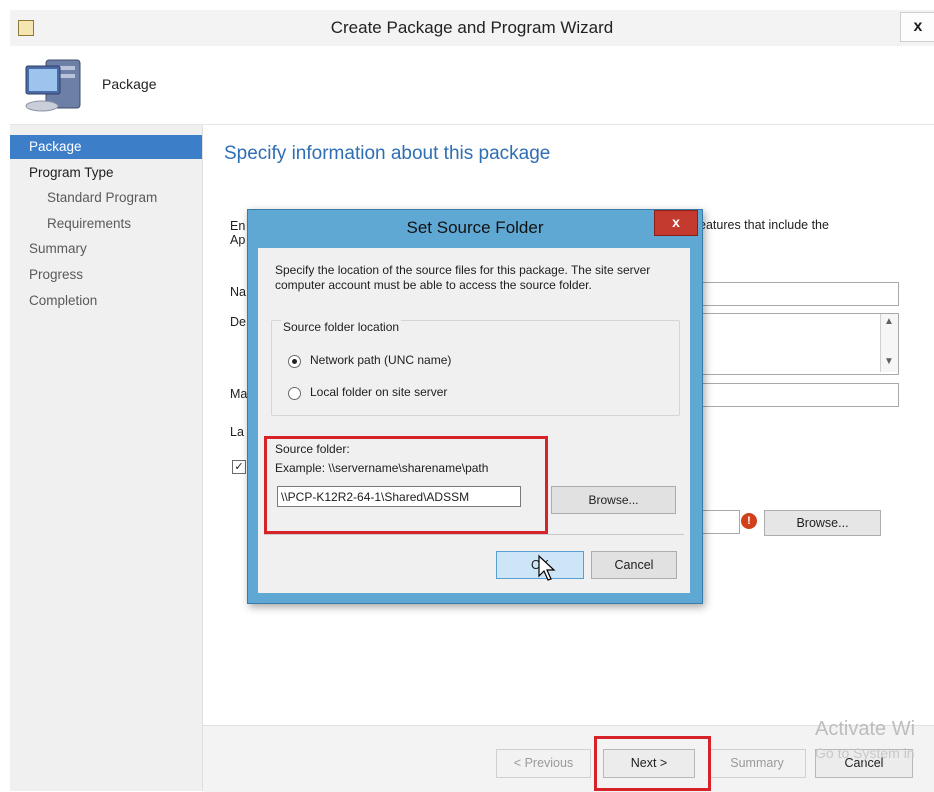 The width and height of the screenshot is (934, 792). Describe the element at coordinates (237, 432) in the screenshot. I see `language-label: La` at that location.